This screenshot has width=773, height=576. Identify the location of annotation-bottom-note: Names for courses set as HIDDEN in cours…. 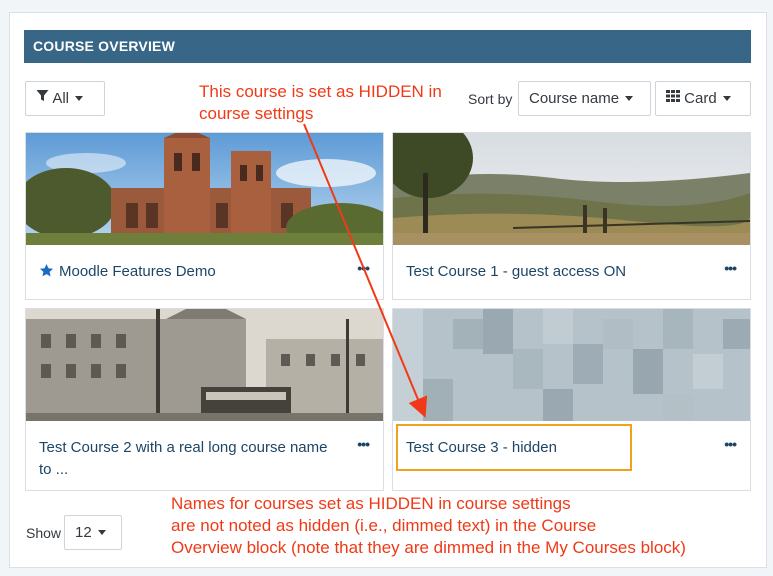
(428, 526).